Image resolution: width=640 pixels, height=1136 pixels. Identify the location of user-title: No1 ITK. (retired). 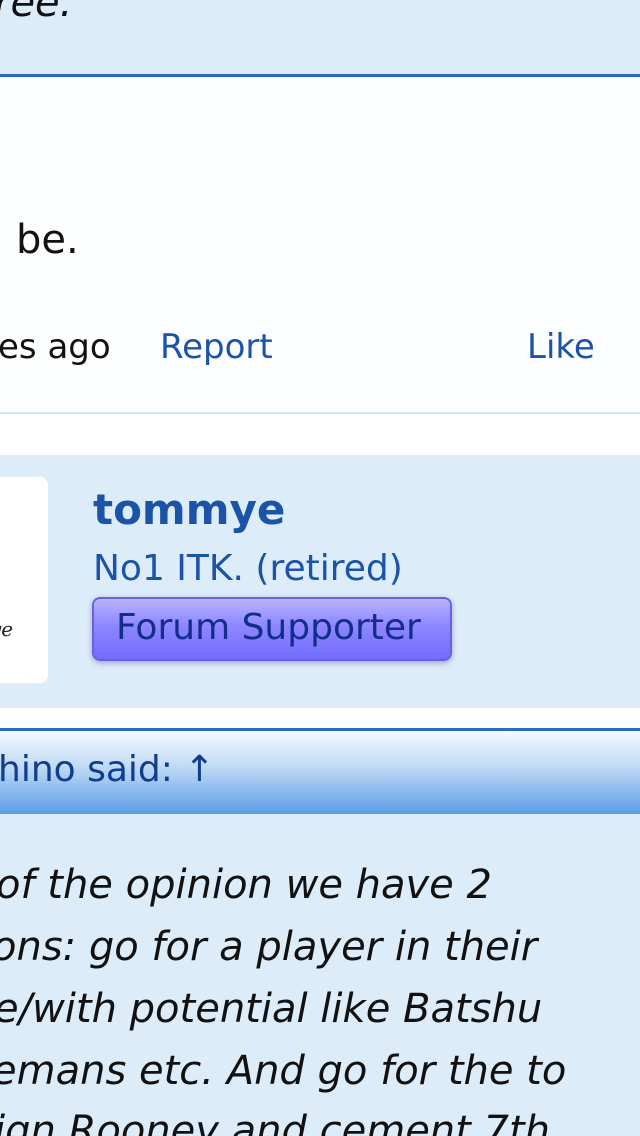
(248, 568).